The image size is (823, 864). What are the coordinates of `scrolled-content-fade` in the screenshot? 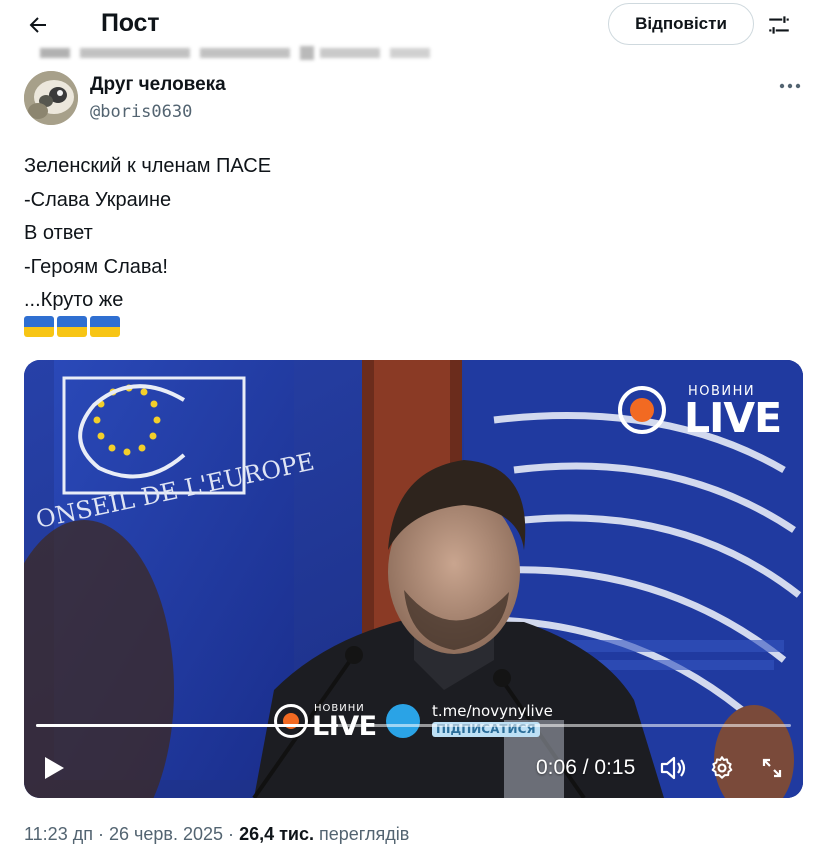 It's located at (250, 53).